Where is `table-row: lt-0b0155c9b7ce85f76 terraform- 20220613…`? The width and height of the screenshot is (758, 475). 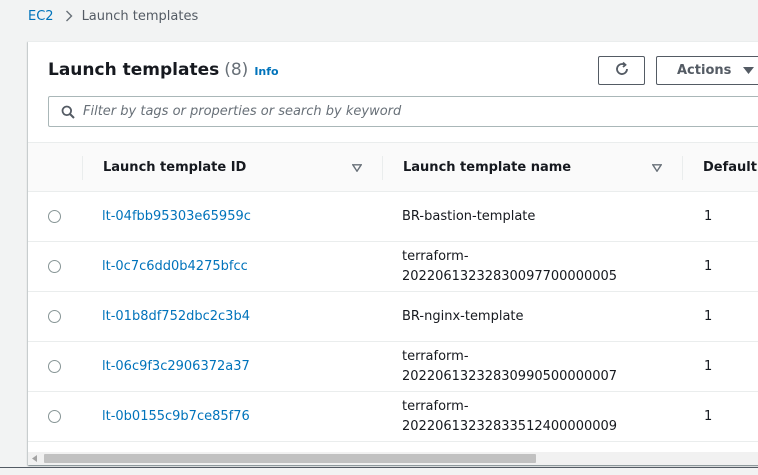
table-row: lt-0b0155c9b7ce85f76 terraform- 20220613… is located at coordinates (393, 417).